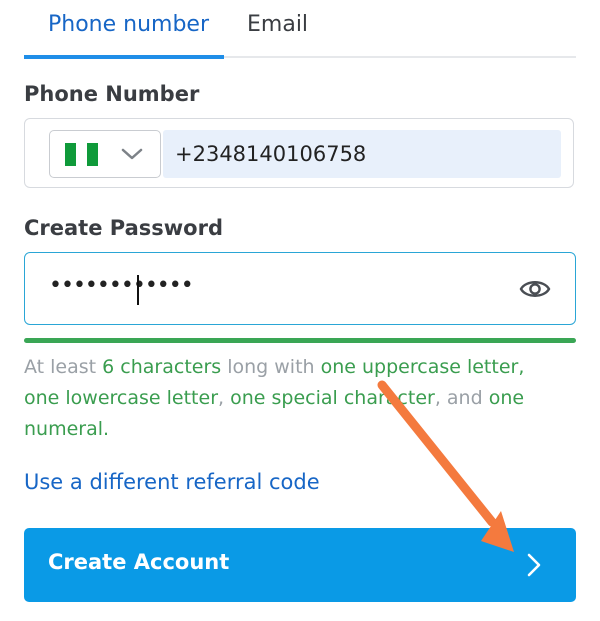 This screenshot has width=600, height=621. What do you see at coordinates (172, 482) in the screenshot?
I see `referral-code-link: Use a different referral code` at bounding box center [172, 482].